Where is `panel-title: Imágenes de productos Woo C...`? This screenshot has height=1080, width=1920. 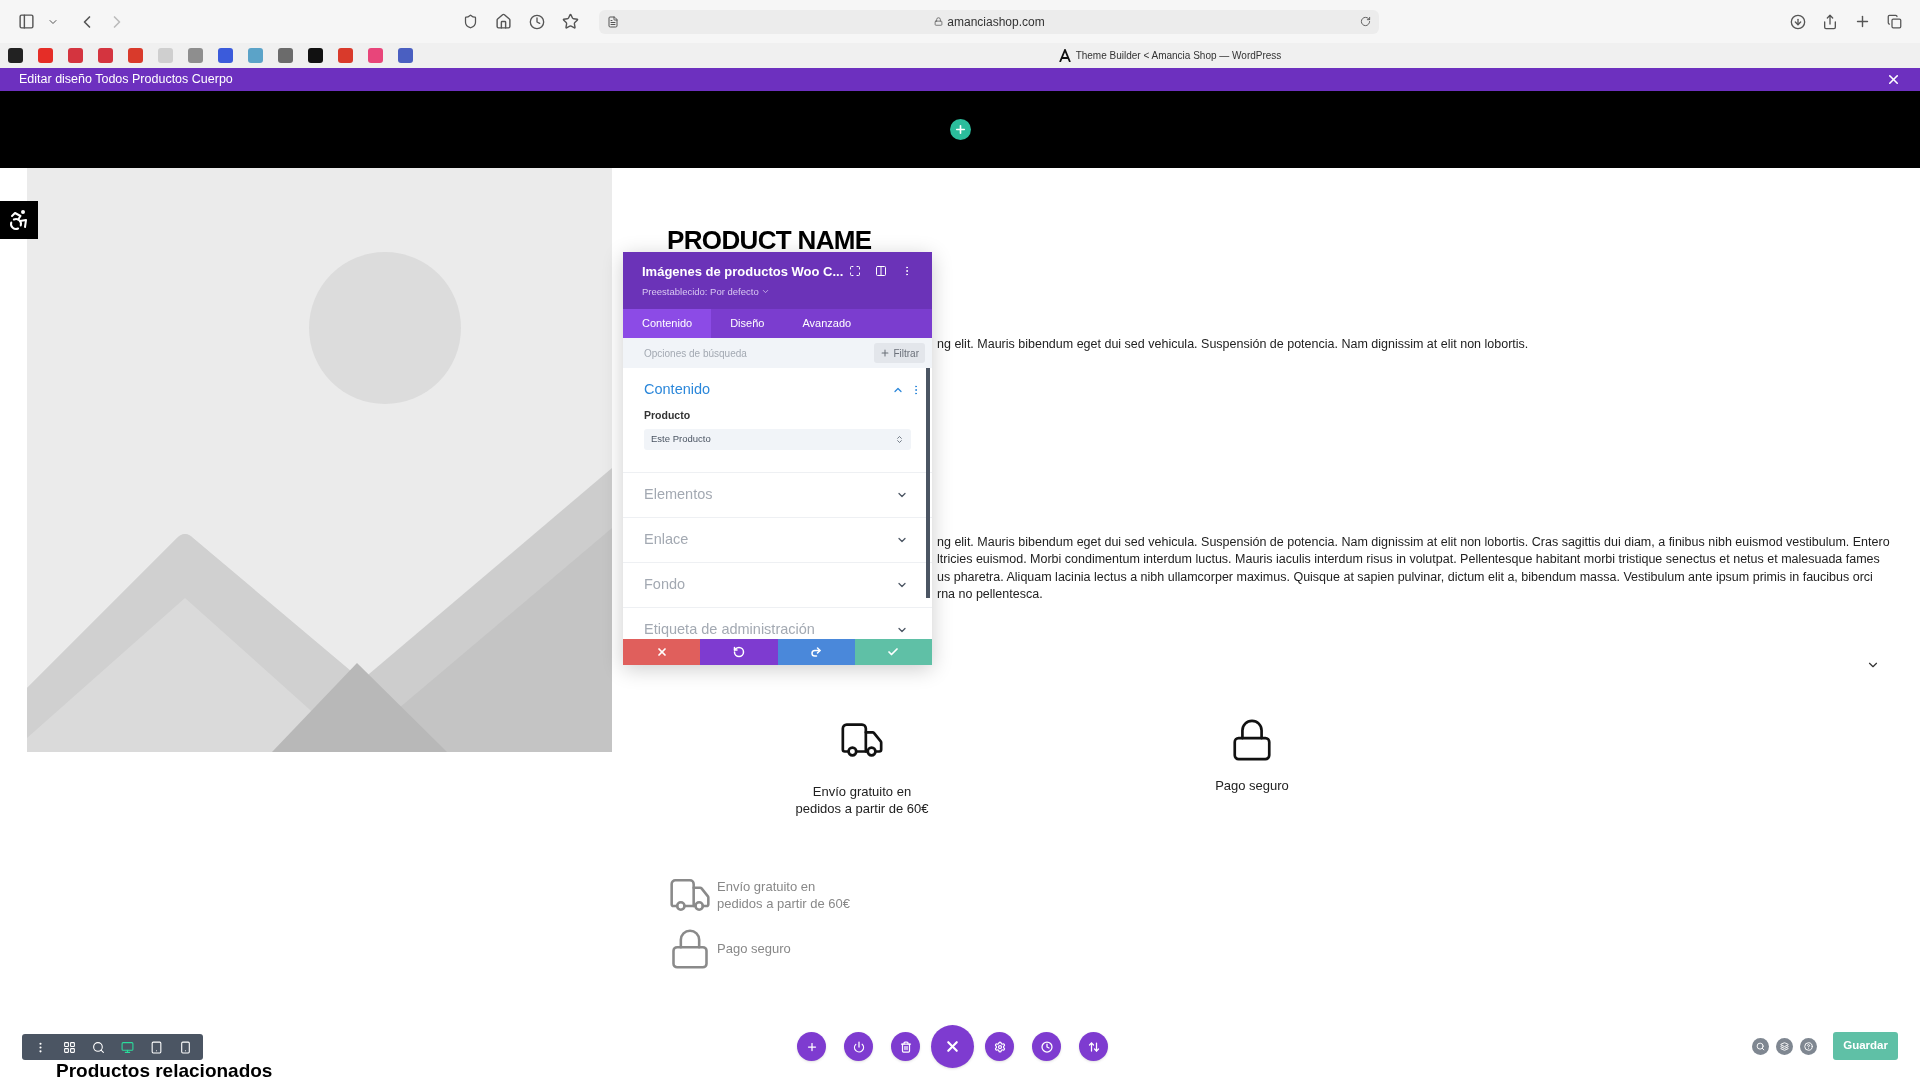 panel-title: Imágenes de productos Woo C... is located at coordinates (743, 272).